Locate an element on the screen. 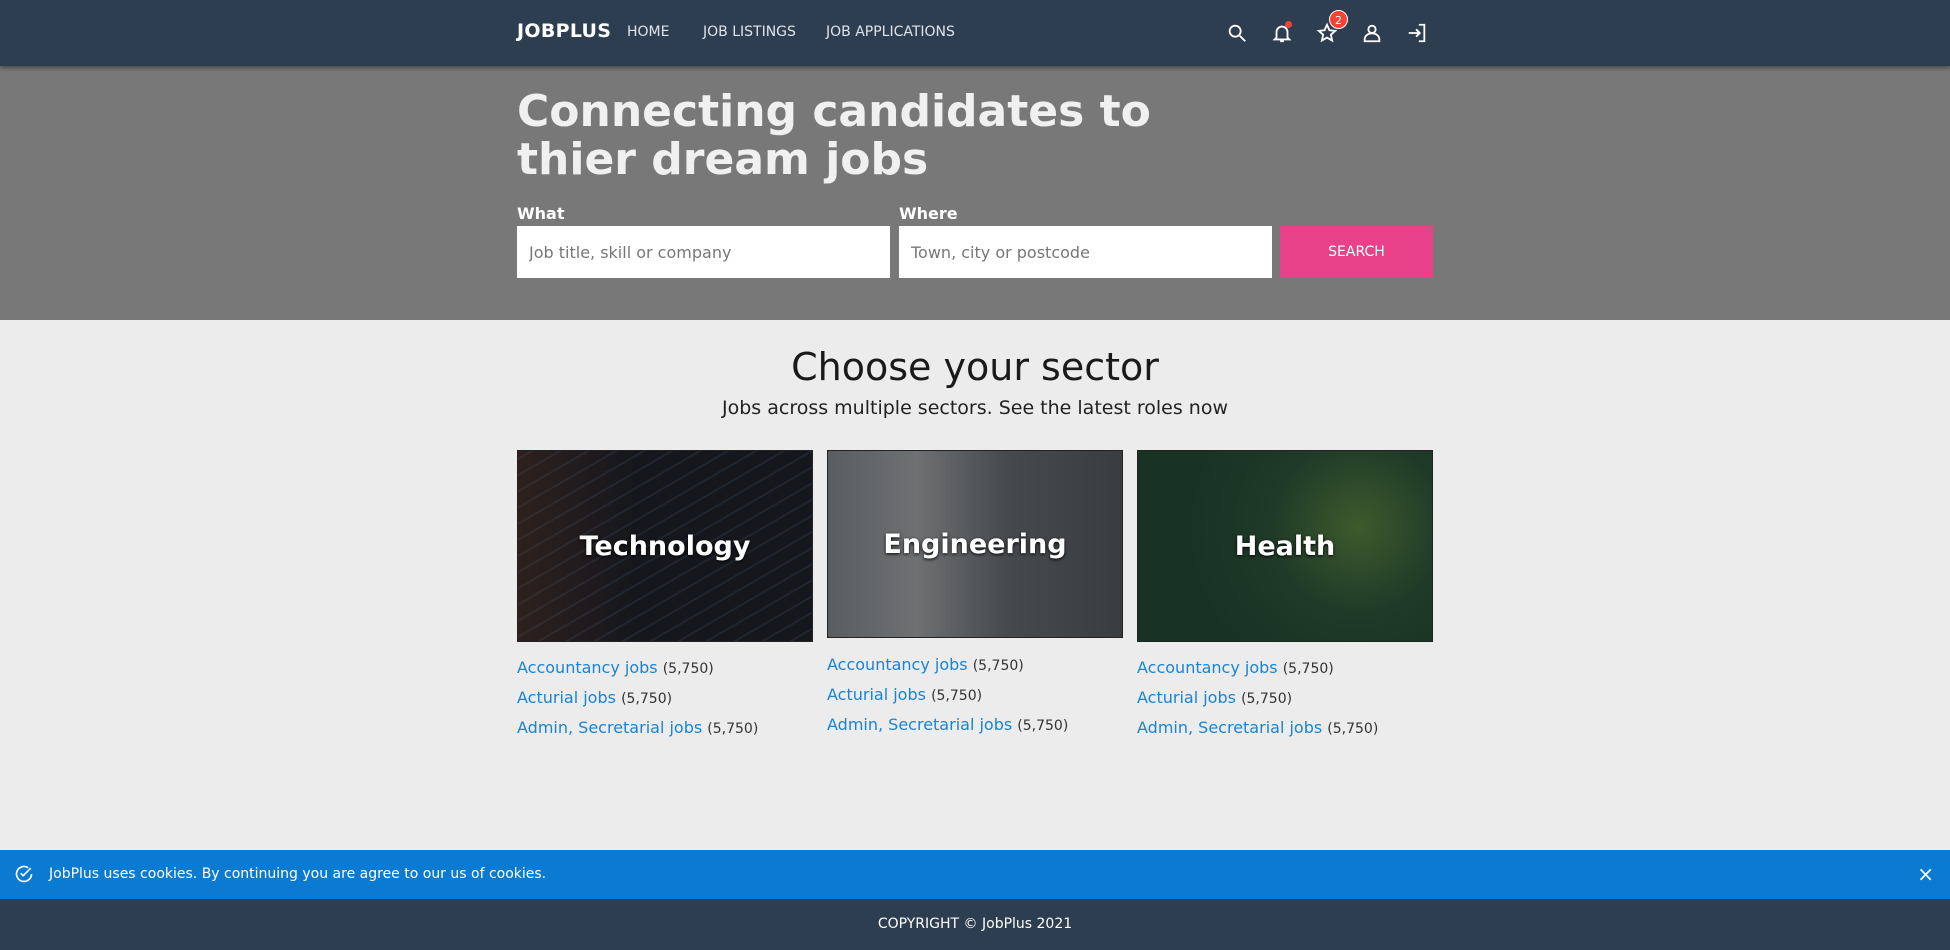 The height and width of the screenshot is (950, 1950). user-icon is located at coordinates (1372, 33).